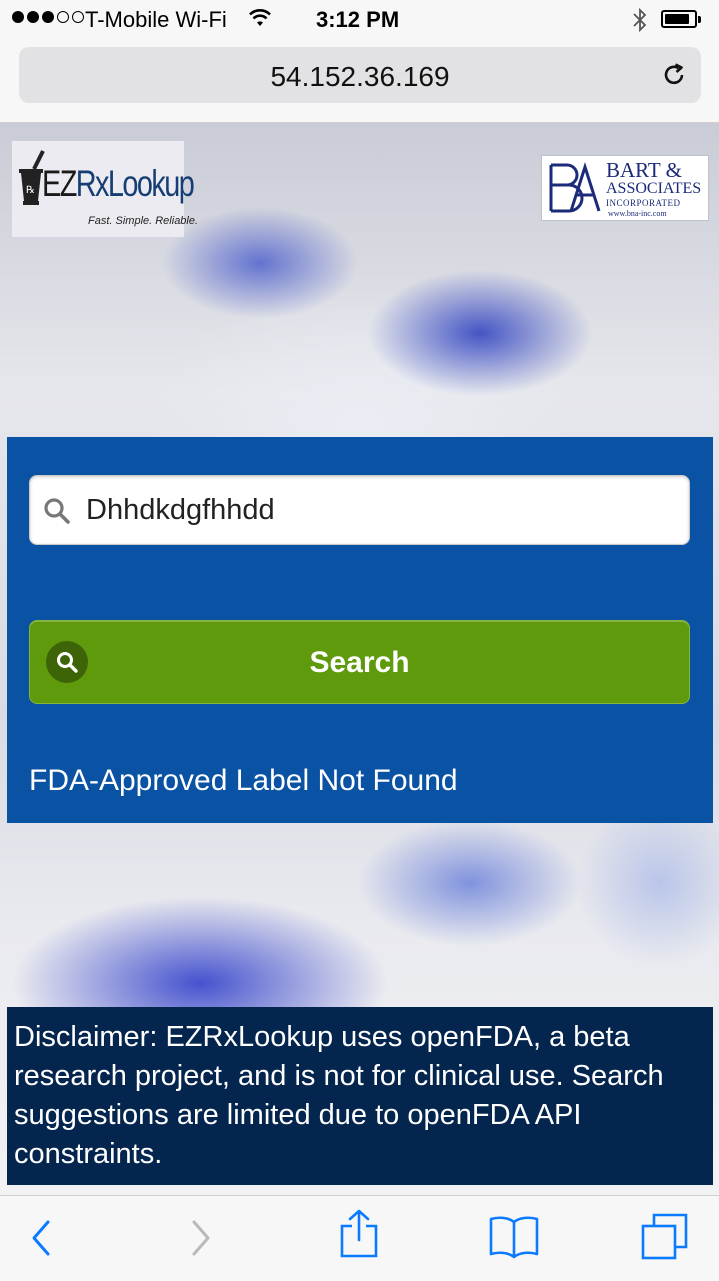 This screenshot has height=1281, width=719. Describe the element at coordinates (677, 19) in the screenshot. I see `battery-level` at that location.